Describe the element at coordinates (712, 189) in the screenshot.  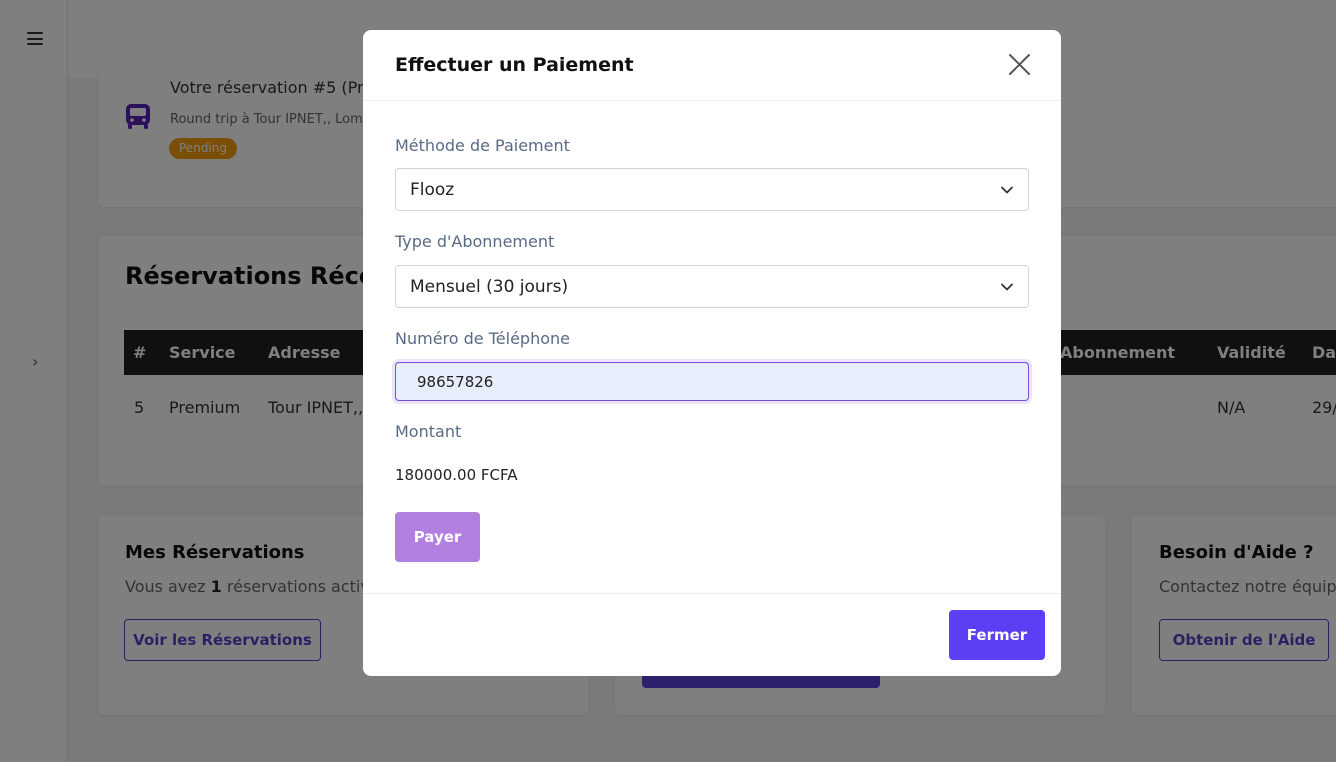
I see `payment-method-select: Flooz` at that location.